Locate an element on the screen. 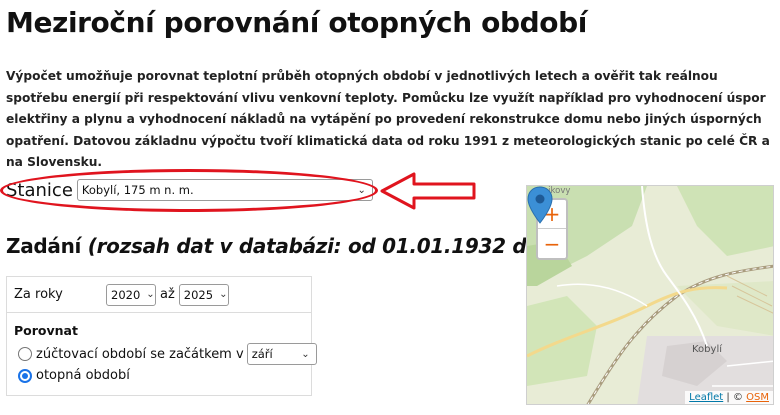  year-from-value: 2020 is located at coordinates (126, 294).